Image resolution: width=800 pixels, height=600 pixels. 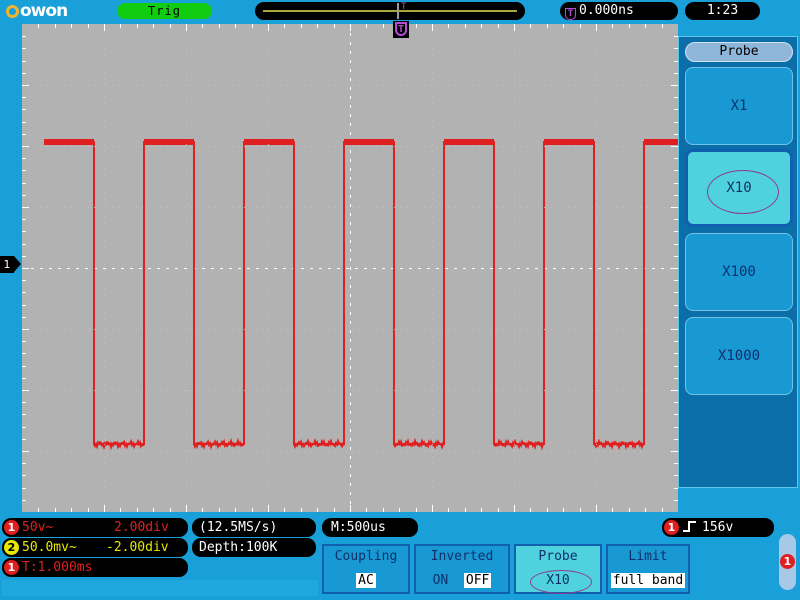 I want to click on side-menu-item-x1-label: X1, so click(x=739, y=106).